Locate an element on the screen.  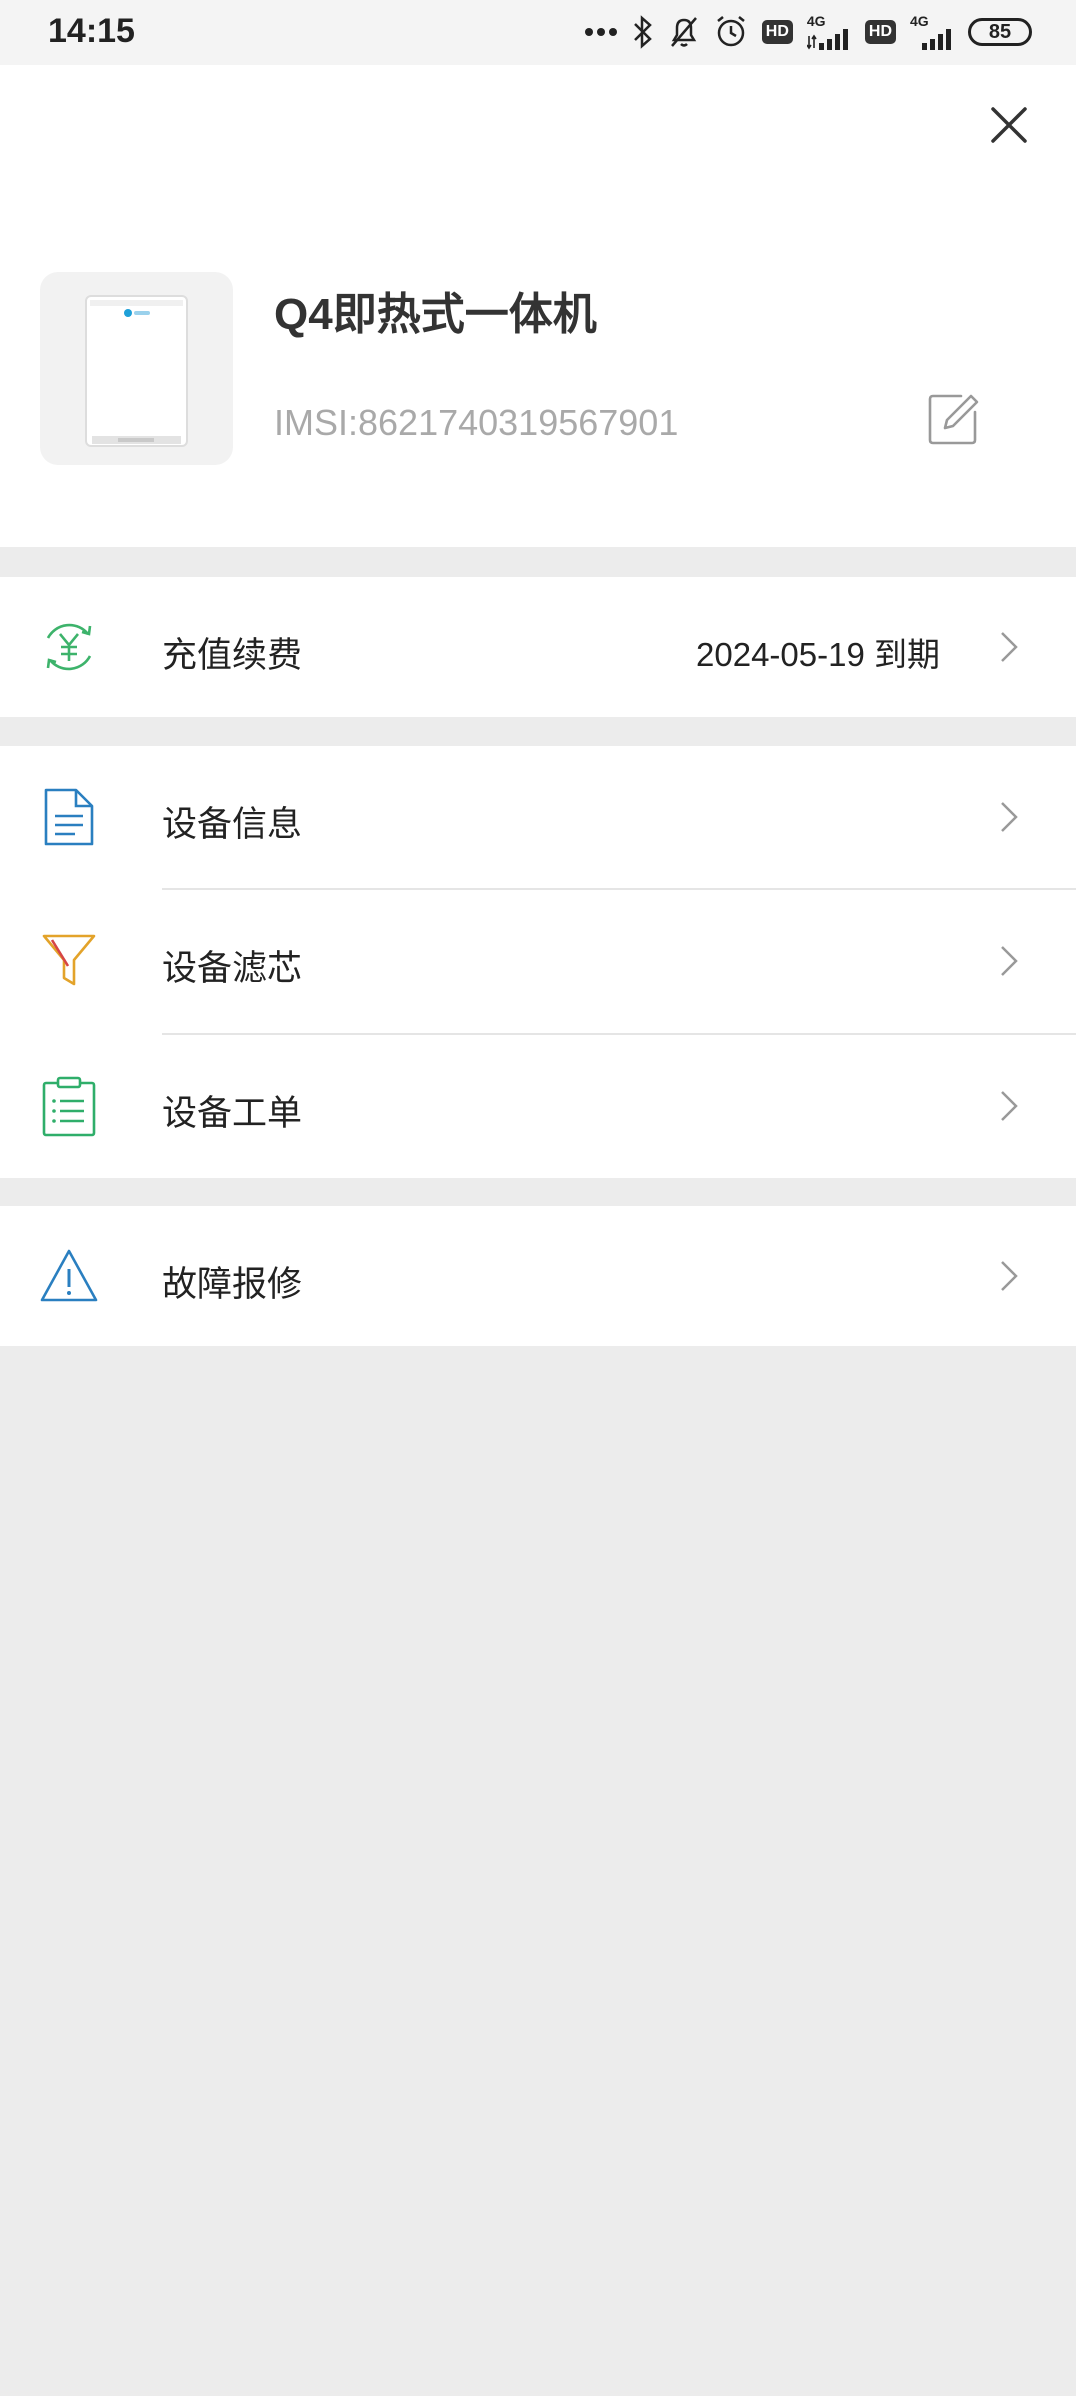
bluetooth-icon is located at coordinates (642, 32).